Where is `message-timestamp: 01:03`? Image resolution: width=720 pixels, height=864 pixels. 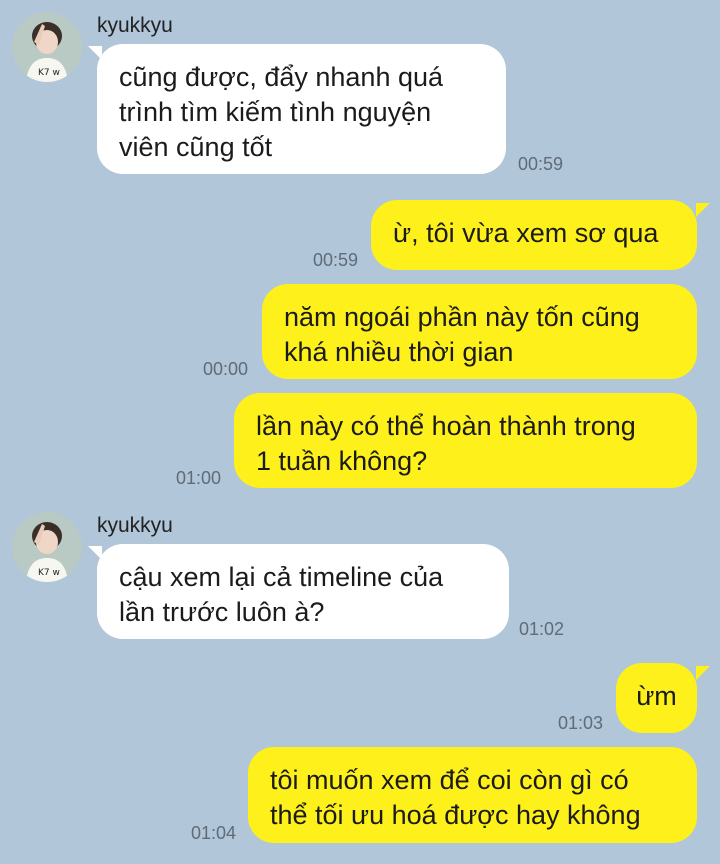 message-timestamp: 01:03 is located at coordinates (581, 723).